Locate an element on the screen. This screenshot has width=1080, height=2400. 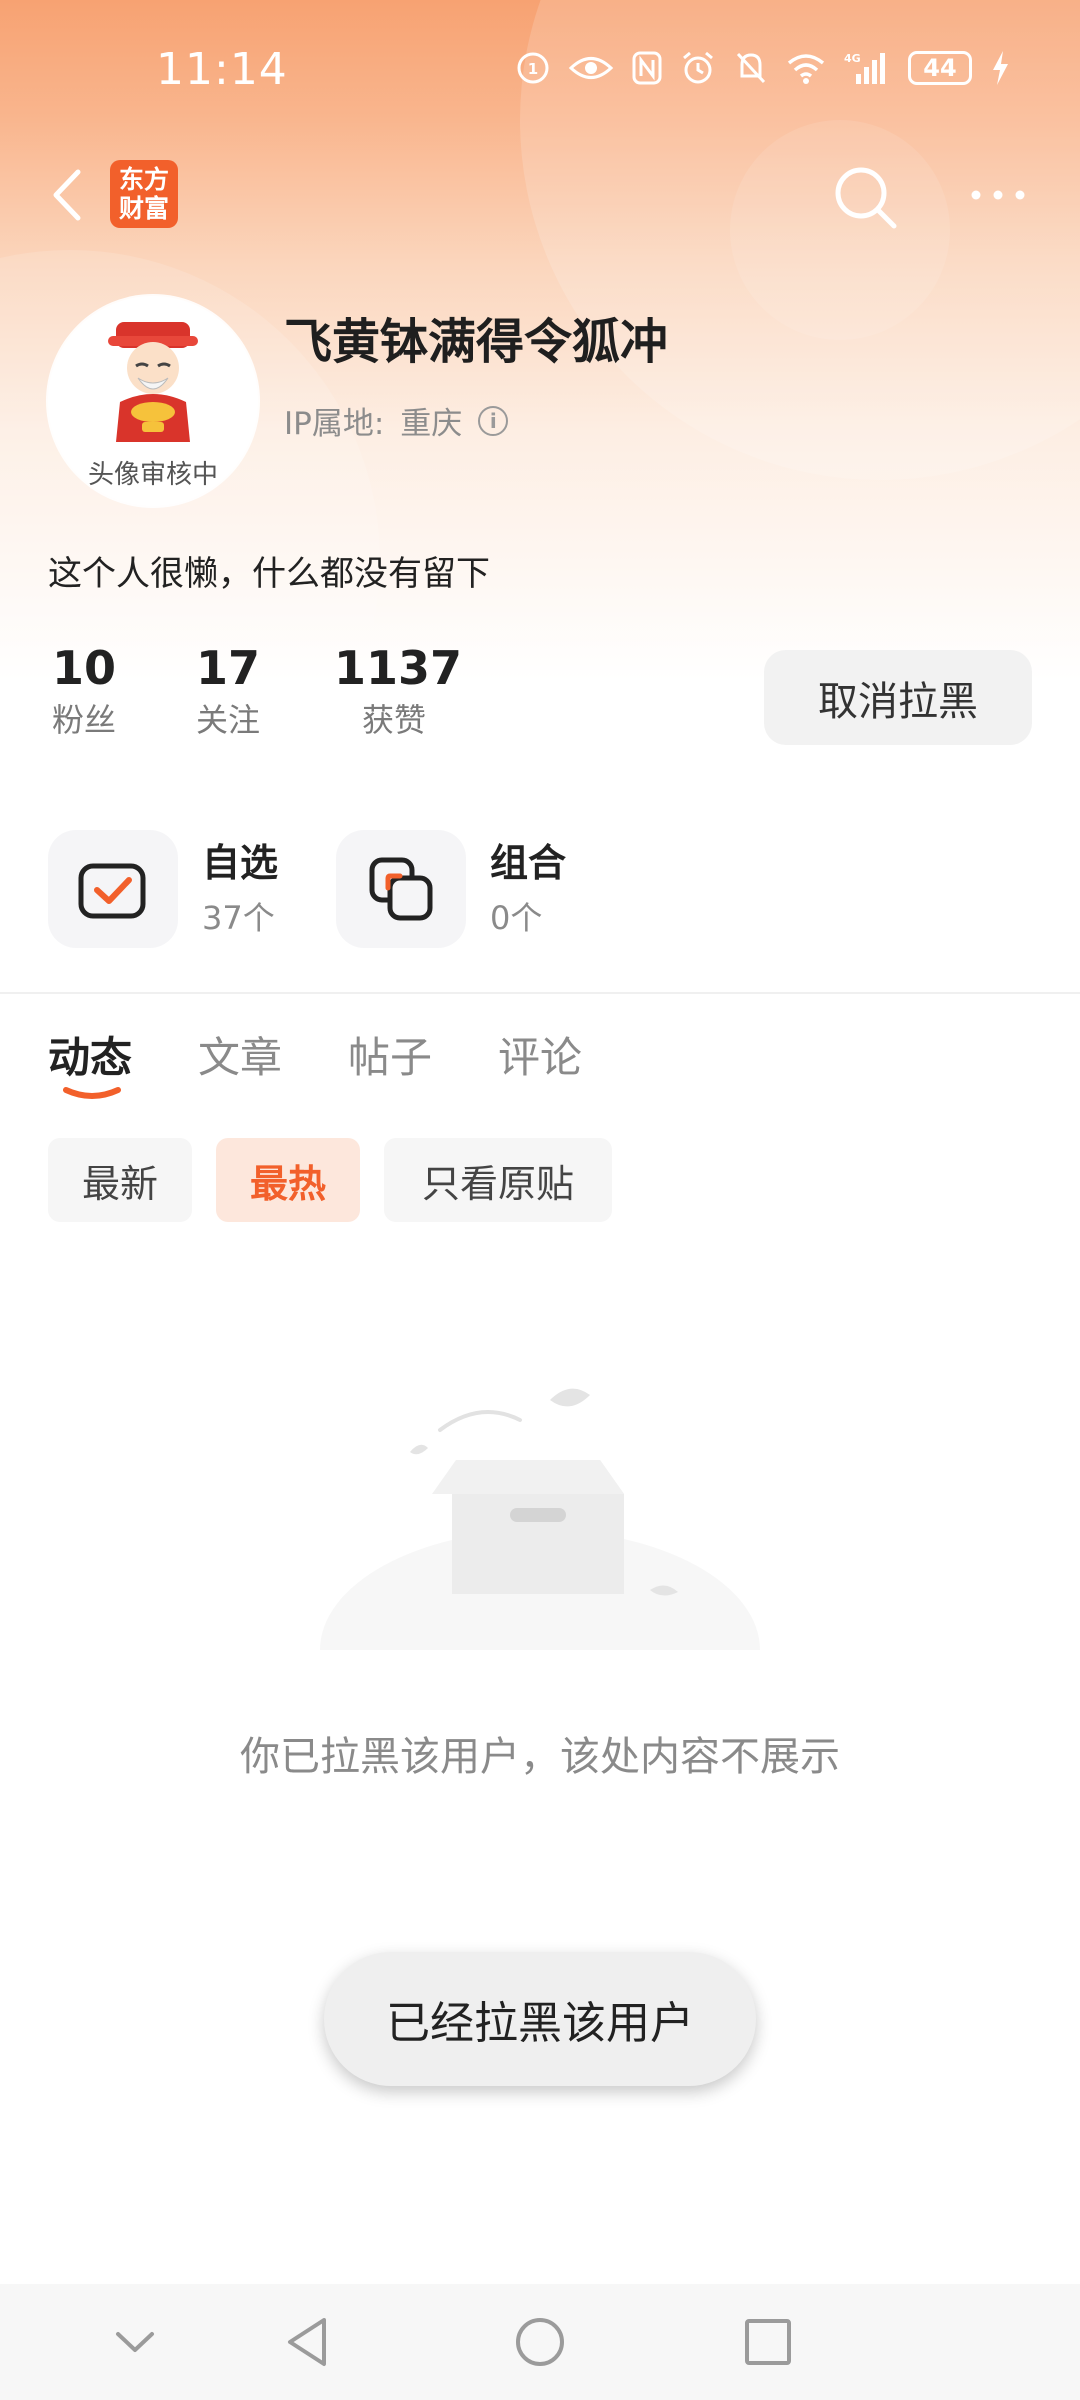
mute-bell-icon is located at coordinates (751, 68).